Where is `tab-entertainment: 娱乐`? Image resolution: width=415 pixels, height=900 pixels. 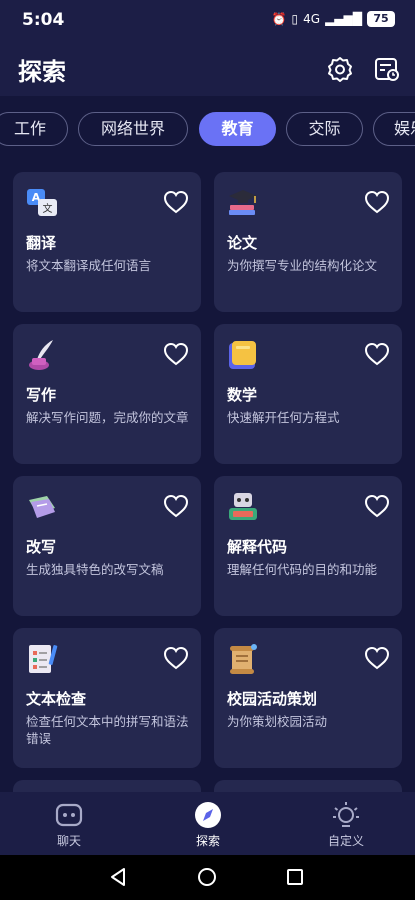
tab-entertainment: 娱乐 is located at coordinates (394, 129).